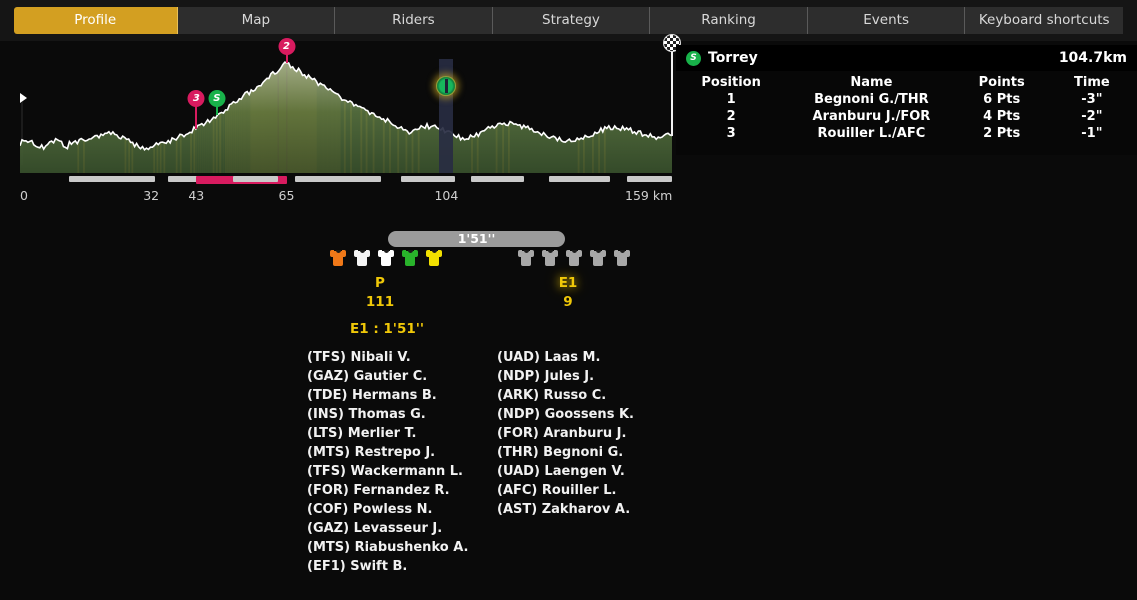 The image size is (1137, 600). Describe the element at coordinates (446, 195) in the screenshot. I see `axis-tick-label: 104` at that location.